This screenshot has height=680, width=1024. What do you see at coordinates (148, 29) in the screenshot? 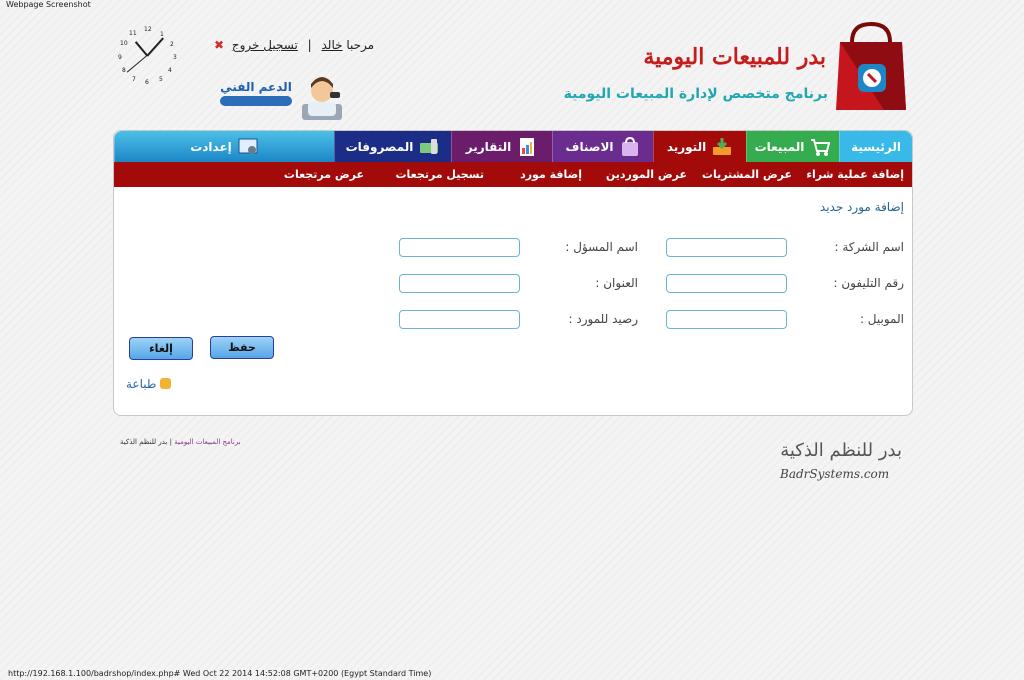
I see `clock-number: 12` at bounding box center [148, 29].